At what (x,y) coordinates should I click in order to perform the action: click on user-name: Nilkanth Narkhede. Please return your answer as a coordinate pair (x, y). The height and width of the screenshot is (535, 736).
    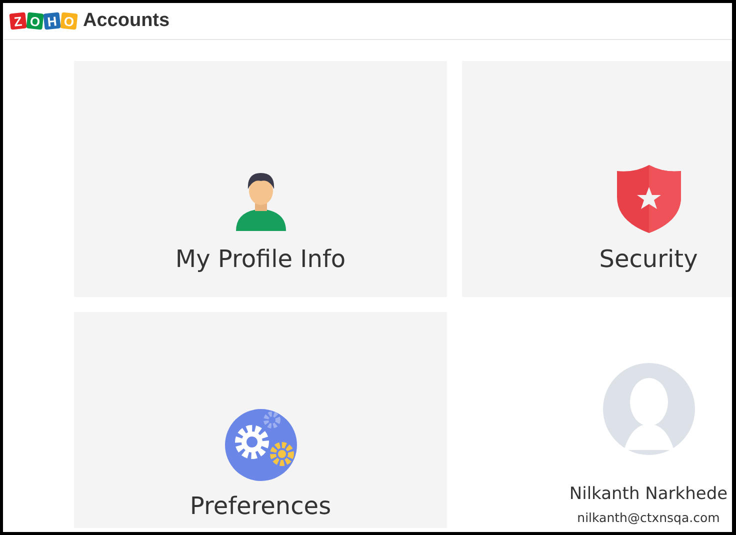
    Looking at the image, I should click on (648, 494).